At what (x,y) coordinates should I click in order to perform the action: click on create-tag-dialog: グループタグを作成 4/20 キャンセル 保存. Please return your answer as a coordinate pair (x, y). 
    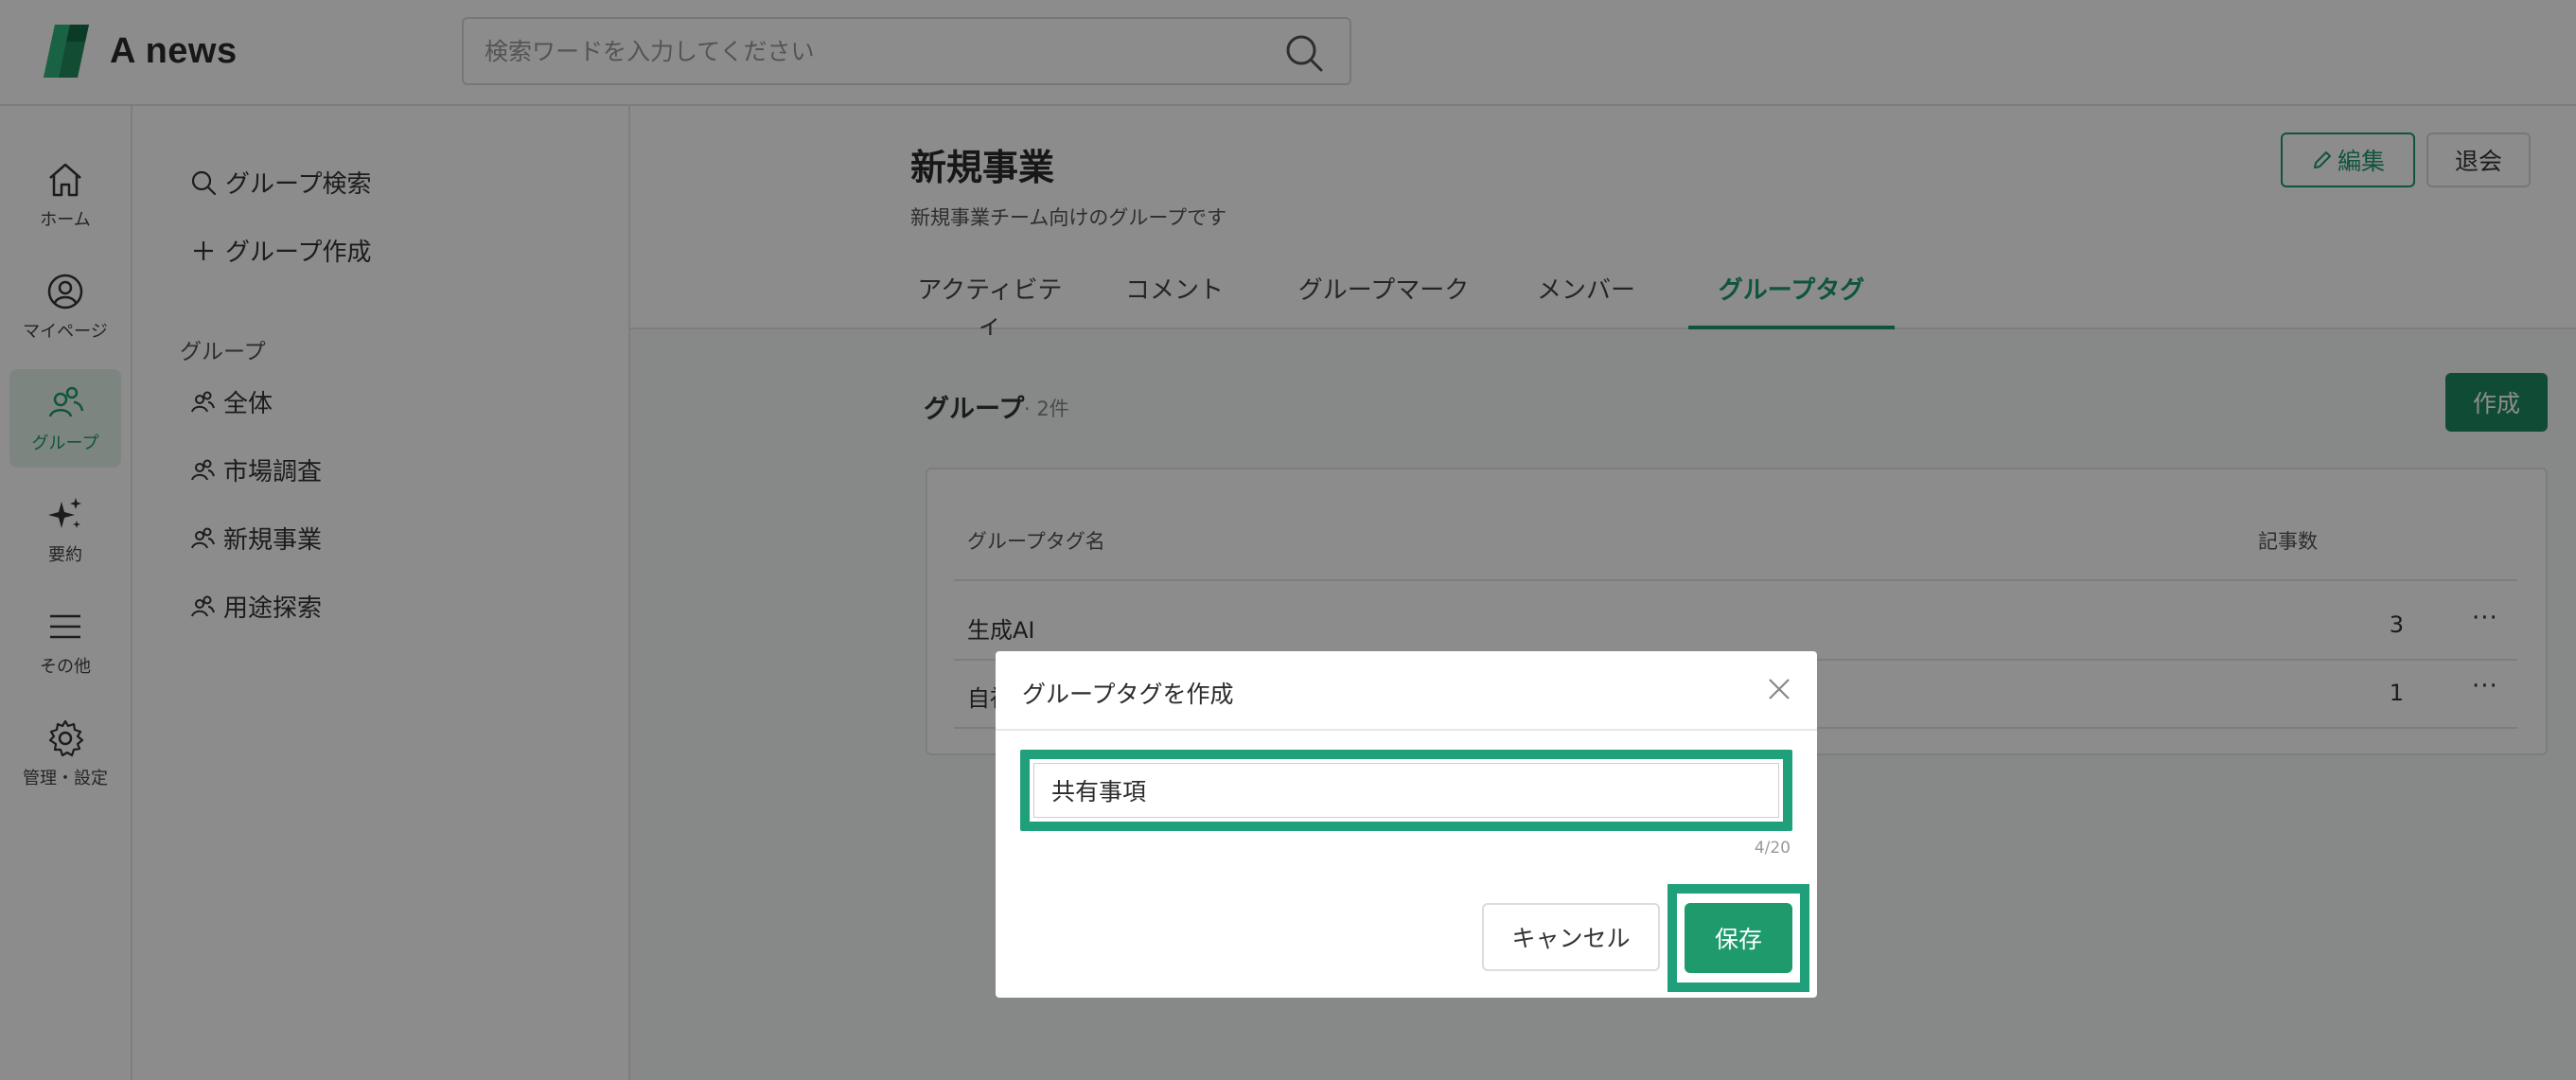
    Looking at the image, I should click on (1406, 825).